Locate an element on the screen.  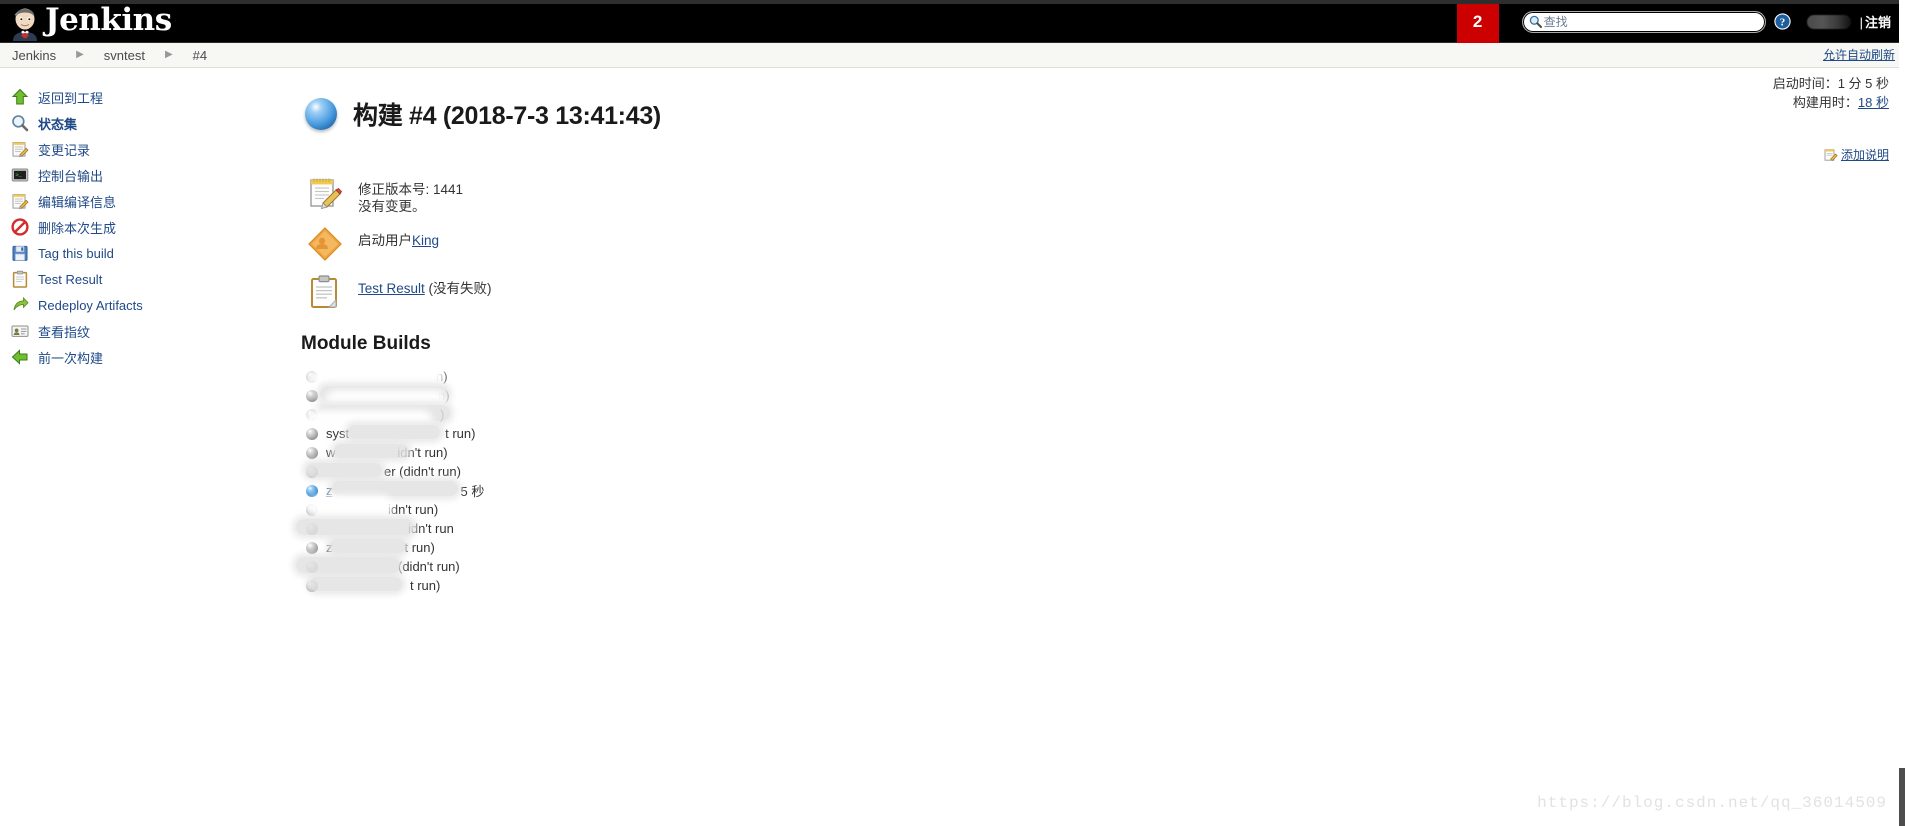
list-item: z 5 秒 is located at coordinates (1105, 490).